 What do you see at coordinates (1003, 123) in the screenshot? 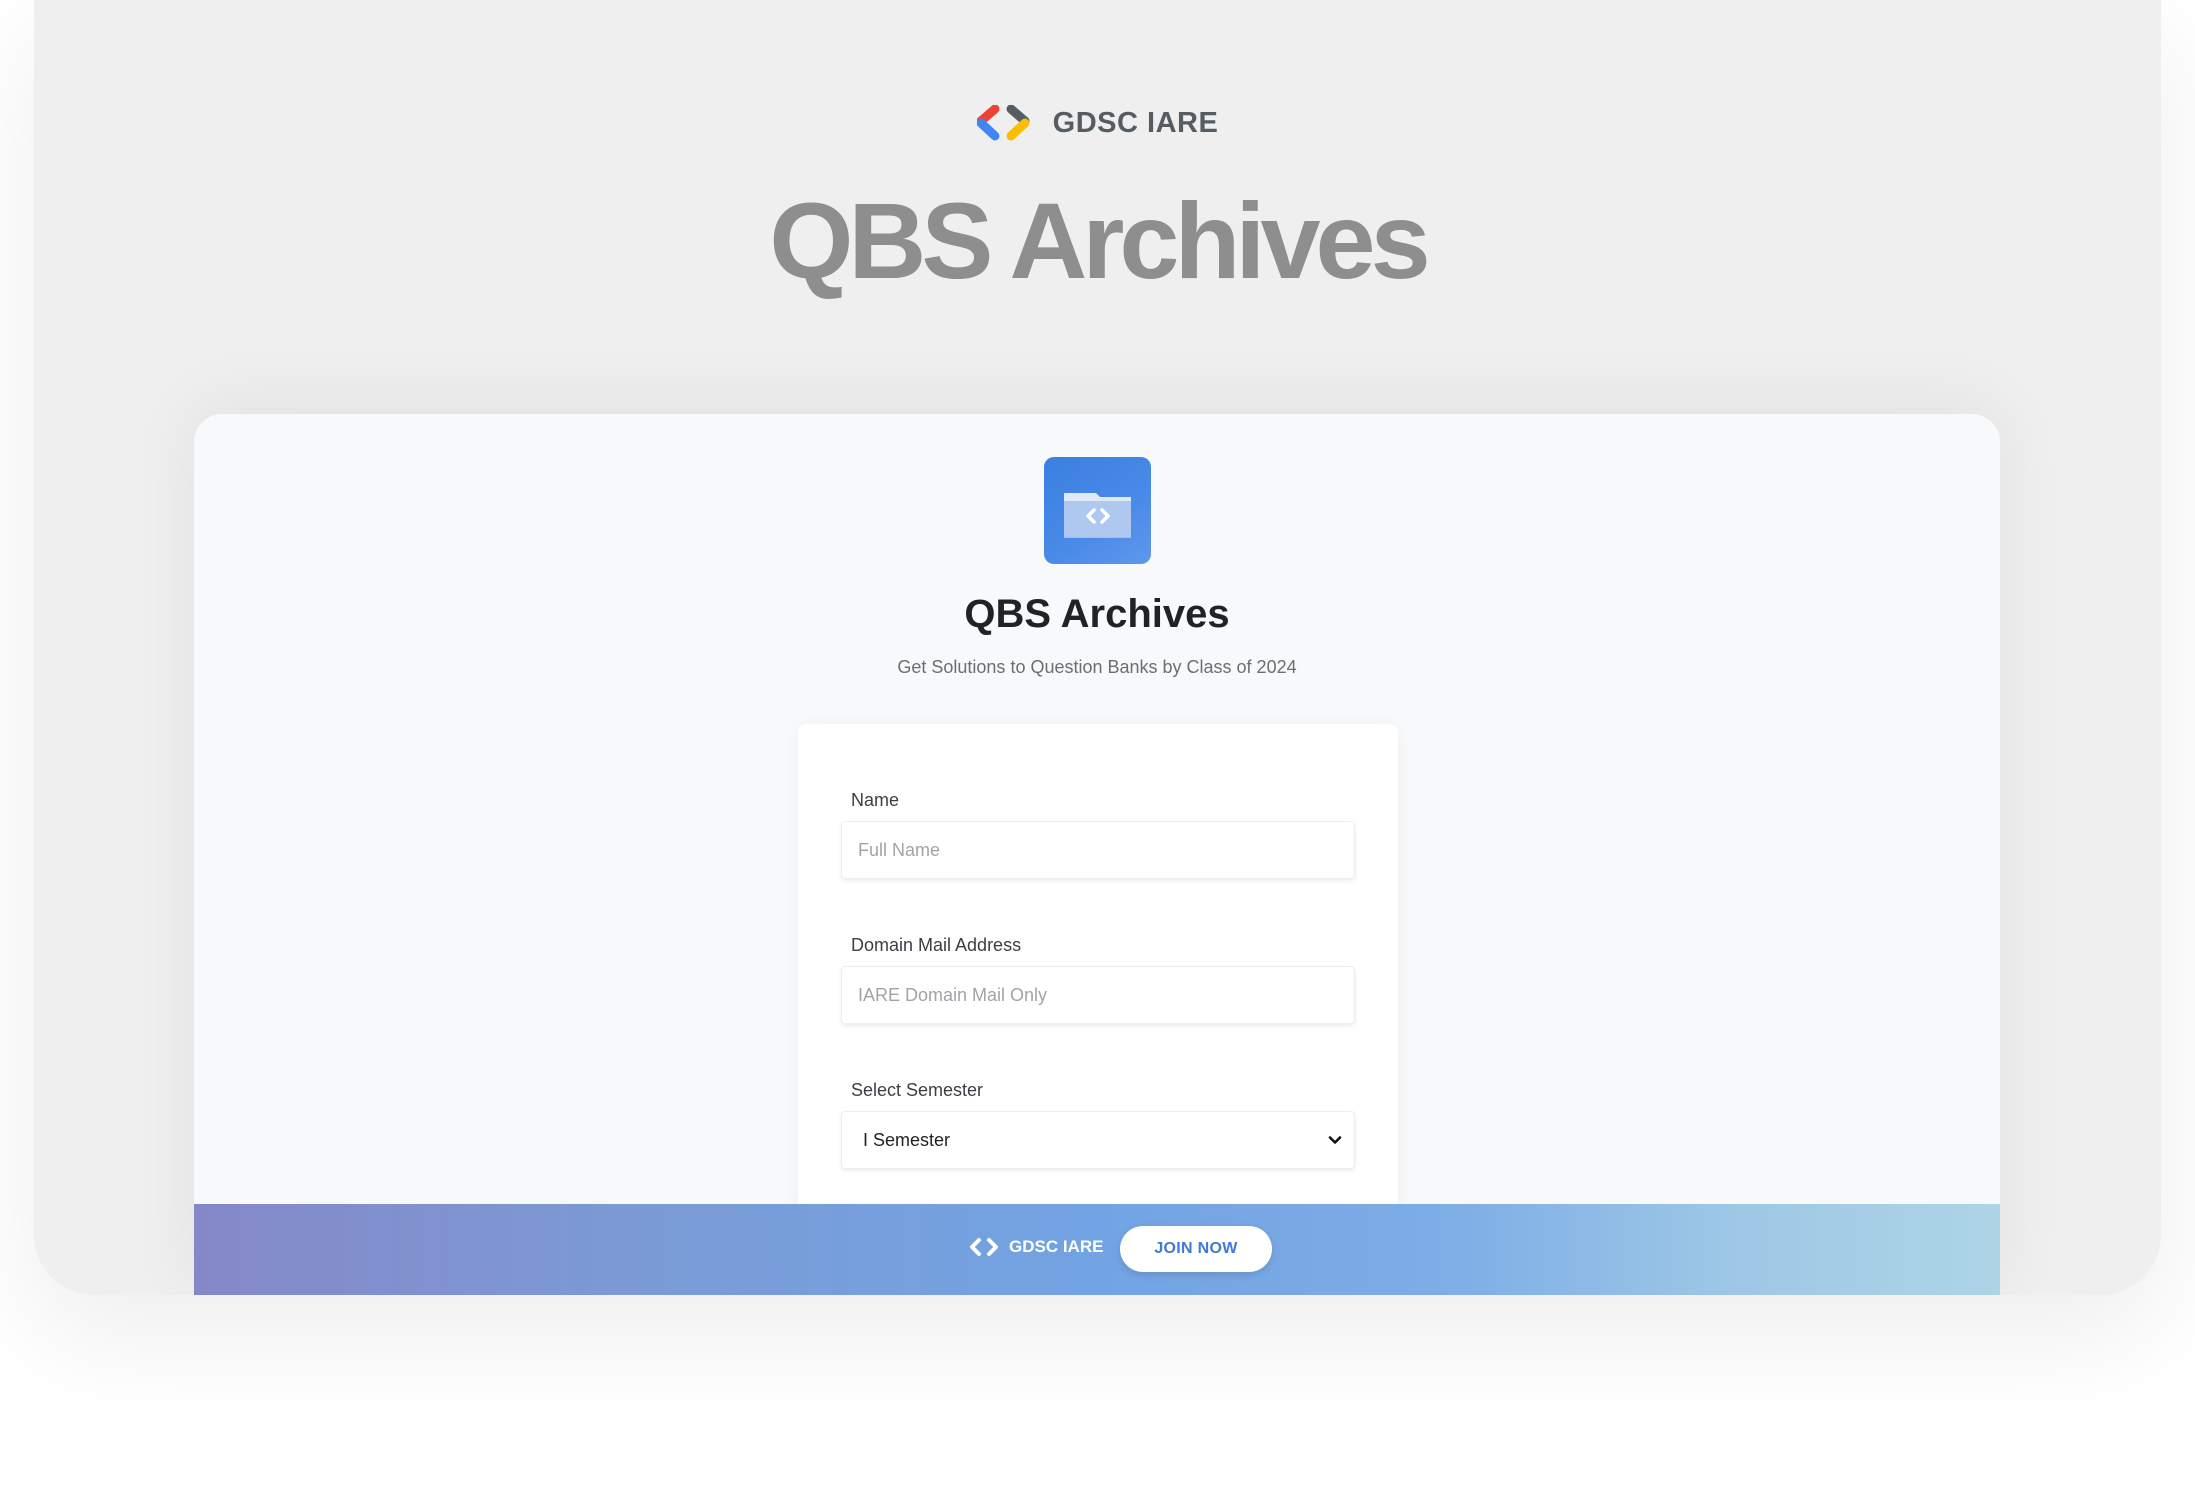
I see `gdsc-logo-icon` at bounding box center [1003, 123].